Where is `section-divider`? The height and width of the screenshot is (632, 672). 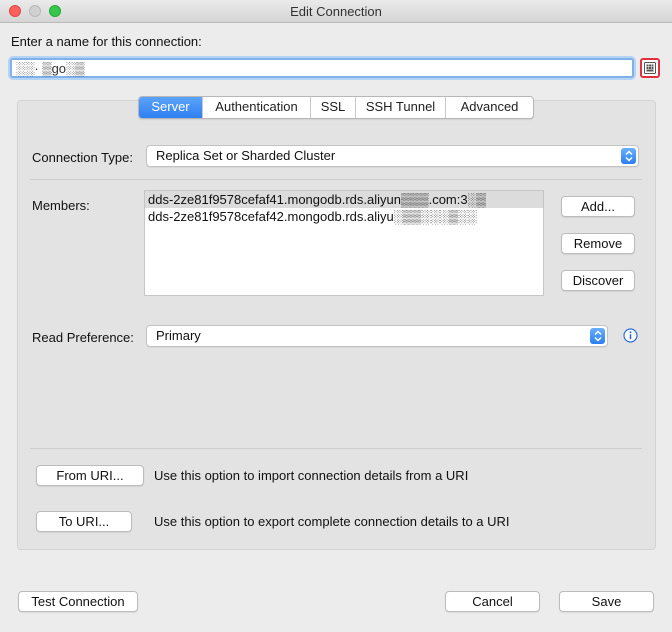
section-divider is located at coordinates (336, 179).